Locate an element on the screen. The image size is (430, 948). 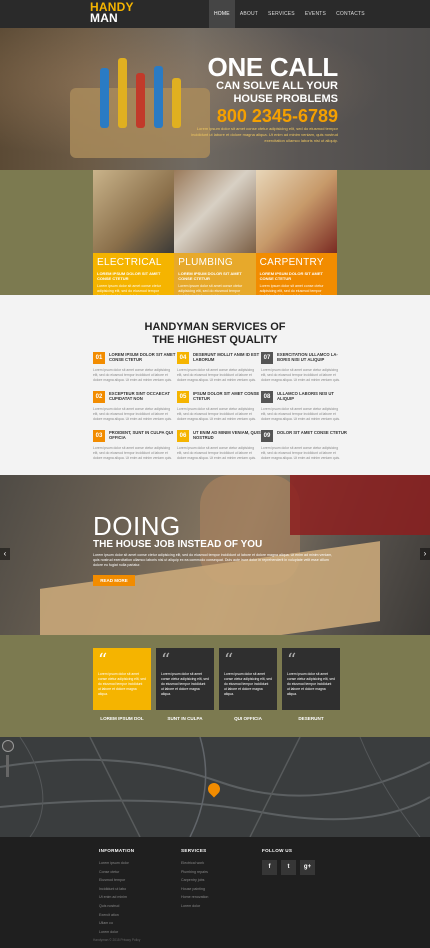
card-title: CARPENTRY is located at coordinates (291, 262).